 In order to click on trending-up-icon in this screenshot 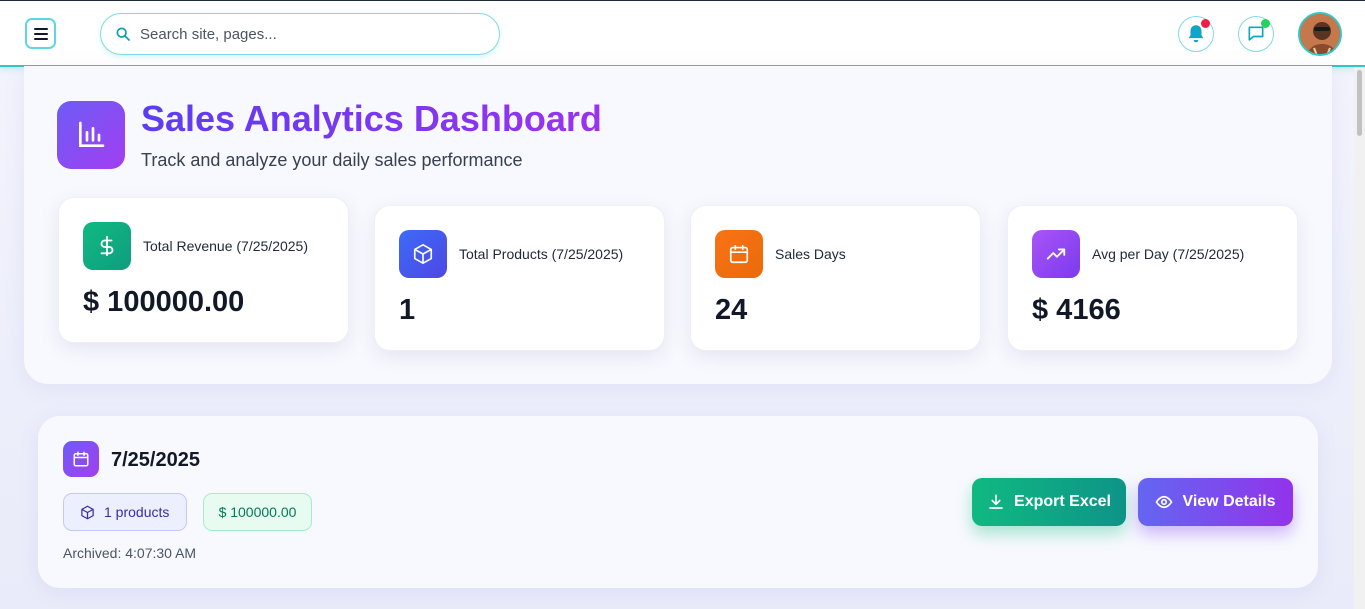, I will do `click(1056, 254)`.